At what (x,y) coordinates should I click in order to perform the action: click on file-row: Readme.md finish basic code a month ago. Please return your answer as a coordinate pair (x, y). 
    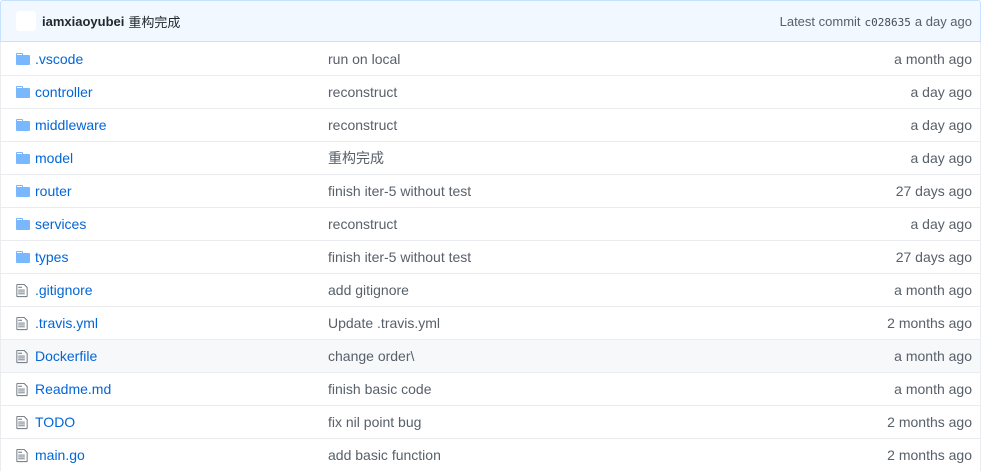
    Looking at the image, I should click on (490, 388).